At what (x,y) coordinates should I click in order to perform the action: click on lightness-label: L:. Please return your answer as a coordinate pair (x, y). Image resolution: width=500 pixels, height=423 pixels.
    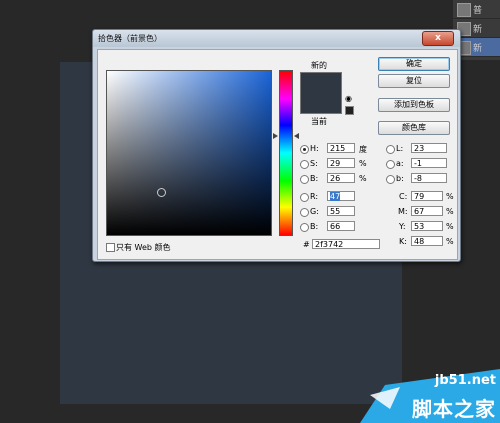
    Looking at the image, I should click on (400, 148).